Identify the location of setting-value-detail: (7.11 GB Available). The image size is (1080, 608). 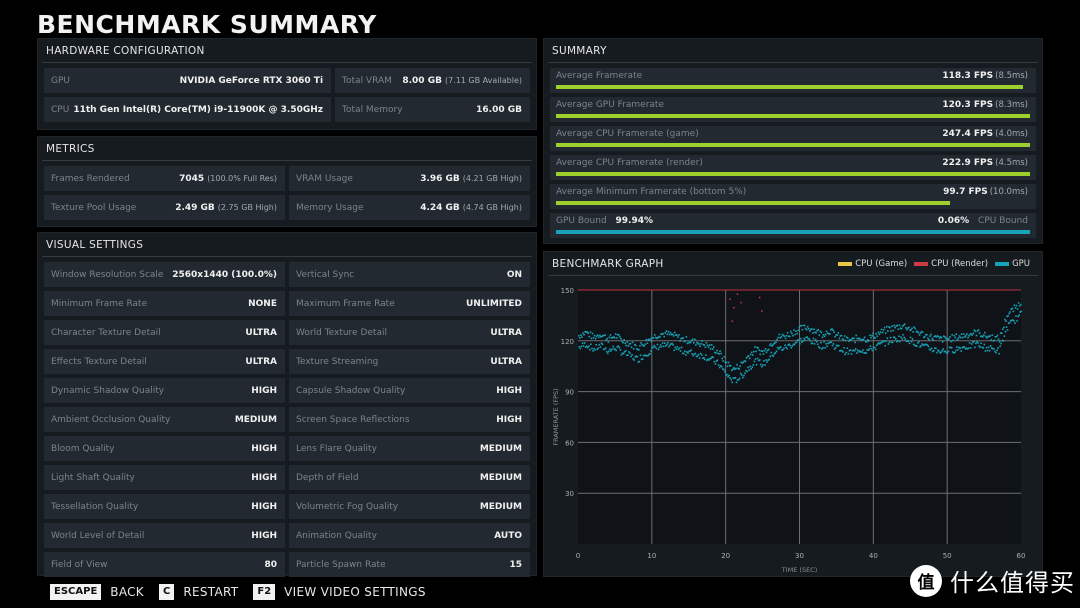
(483, 80).